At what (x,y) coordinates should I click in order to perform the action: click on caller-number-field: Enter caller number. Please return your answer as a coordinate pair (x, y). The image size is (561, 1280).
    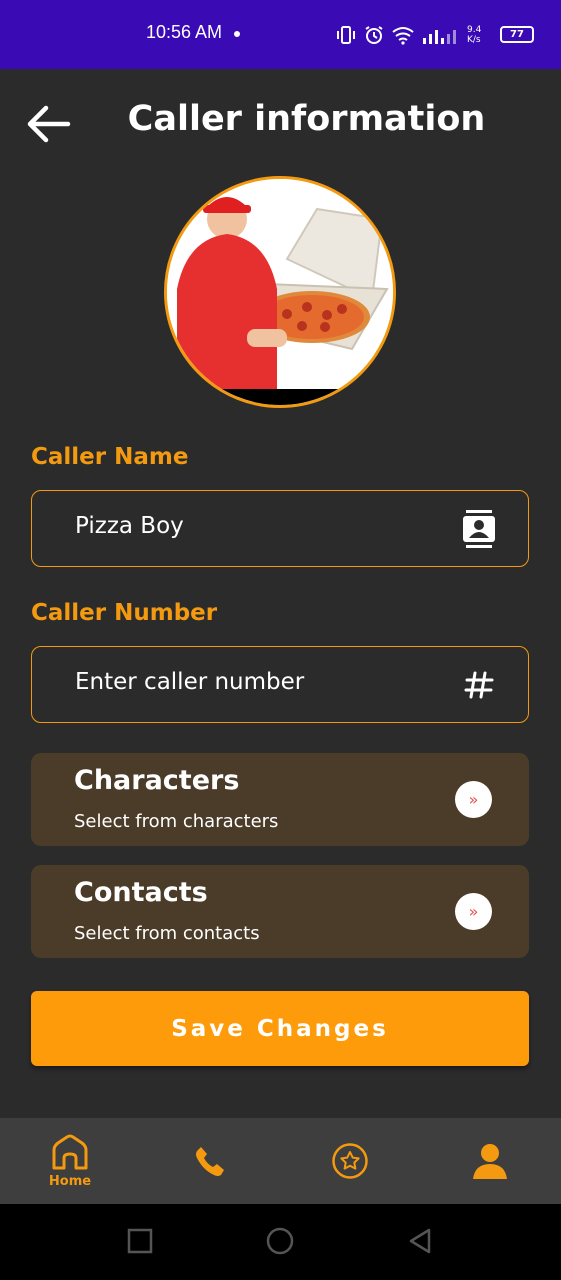
    Looking at the image, I should click on (280, 684).